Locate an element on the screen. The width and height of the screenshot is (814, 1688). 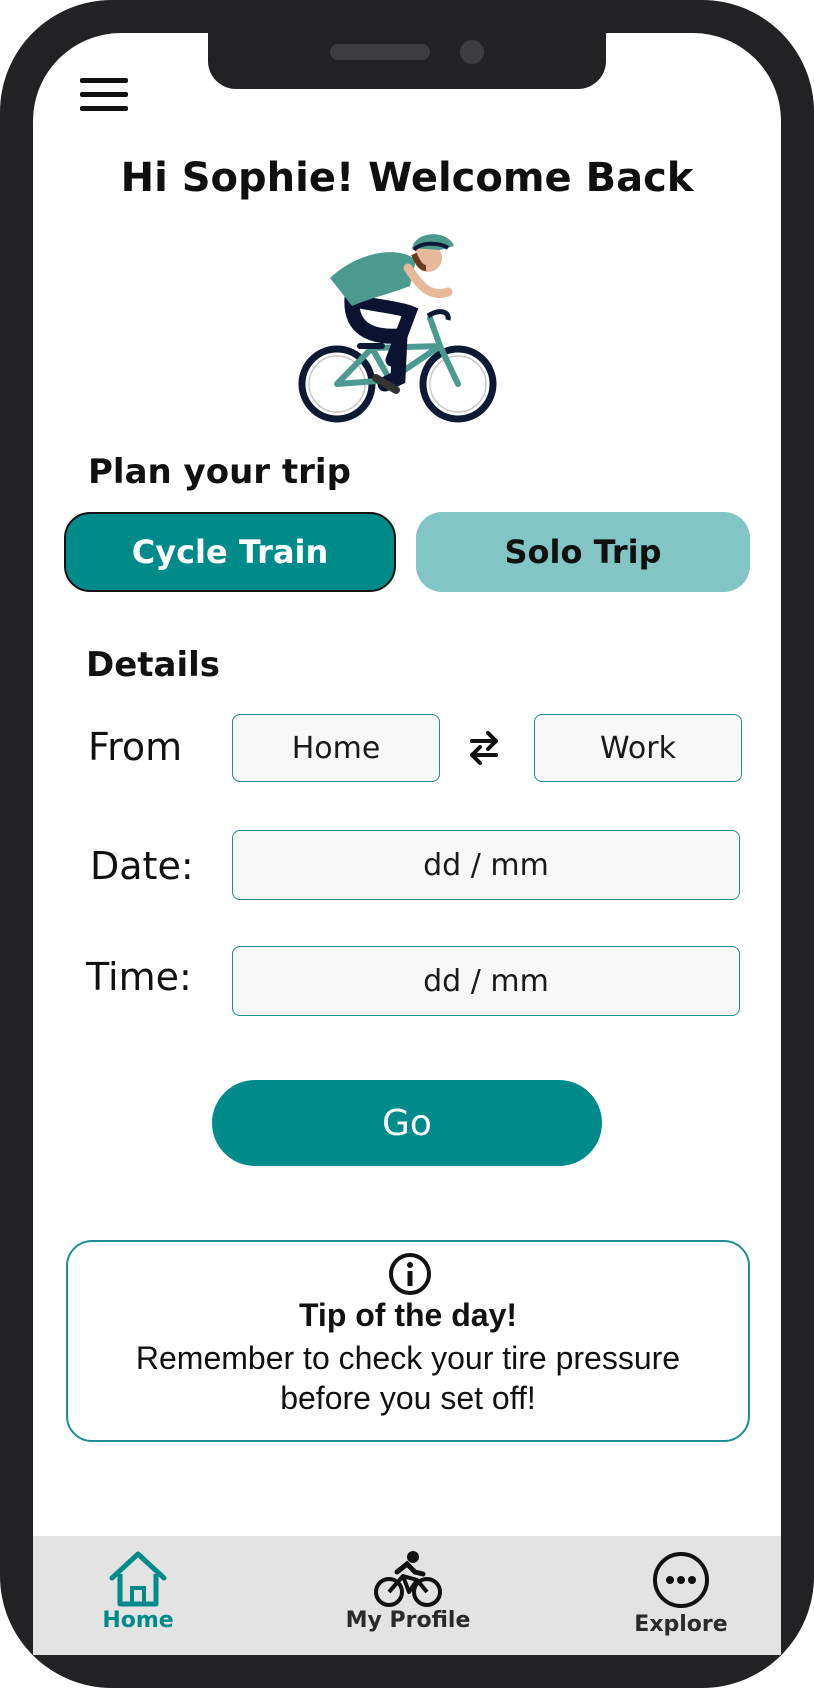
time-label: Time: is located at coordinates (139, 977).